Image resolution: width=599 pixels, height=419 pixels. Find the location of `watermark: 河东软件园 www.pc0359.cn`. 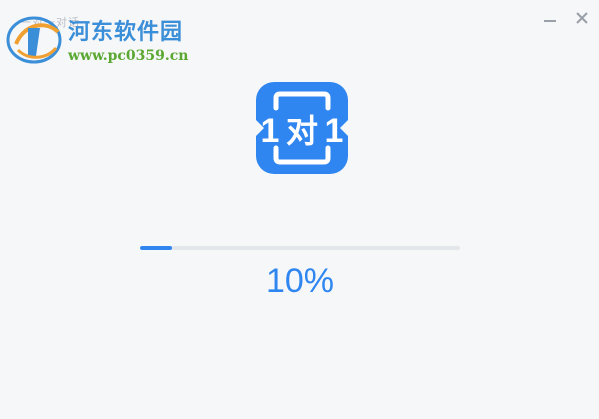

watermark: 河东软件园 www.pc0359.cn is located at coordinates (116, 40).